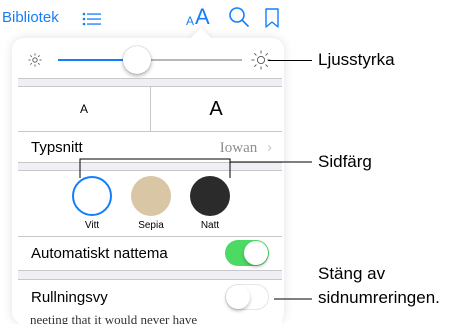 The width and height of the screenshot is (467, 324). I want to click on book-text: neeting that it would never have, so click(114, 318).